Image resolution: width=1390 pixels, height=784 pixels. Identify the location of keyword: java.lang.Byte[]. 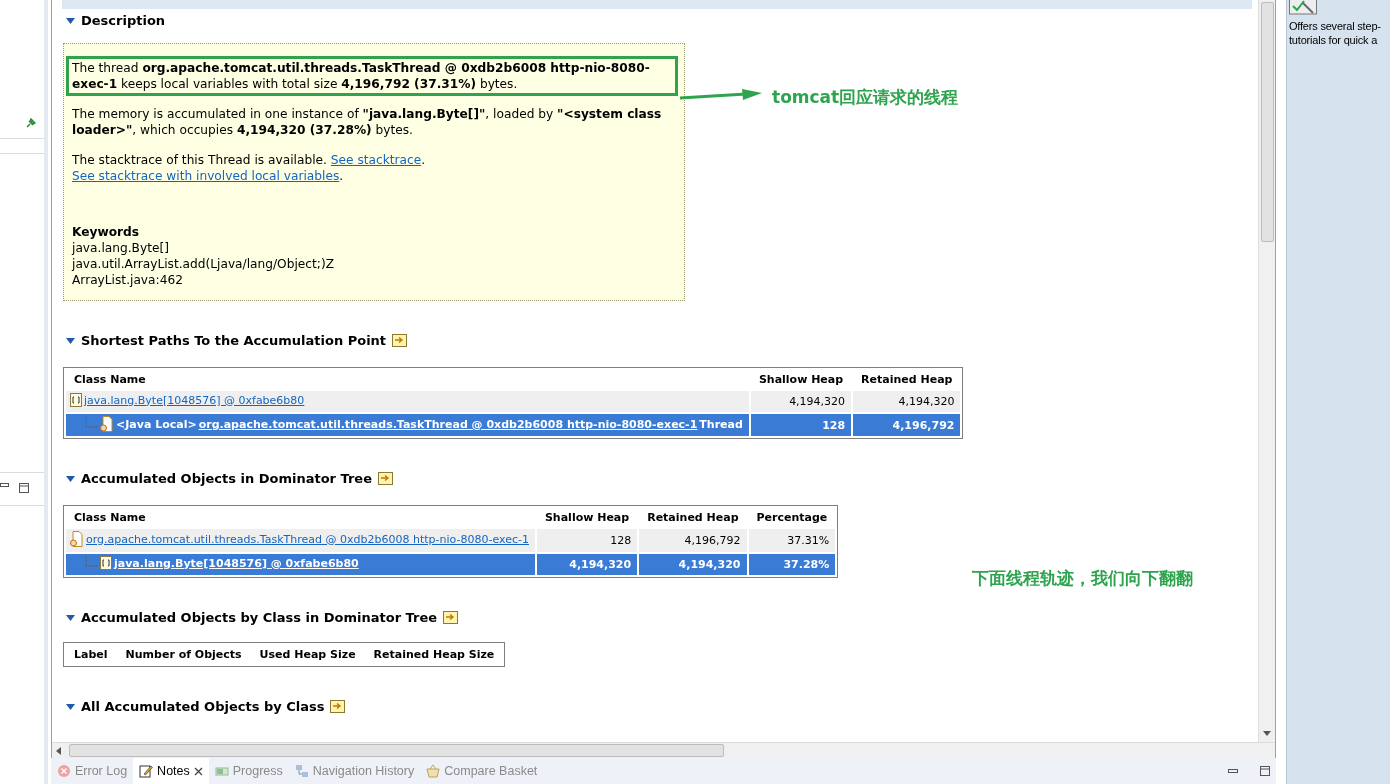
(121, 248).